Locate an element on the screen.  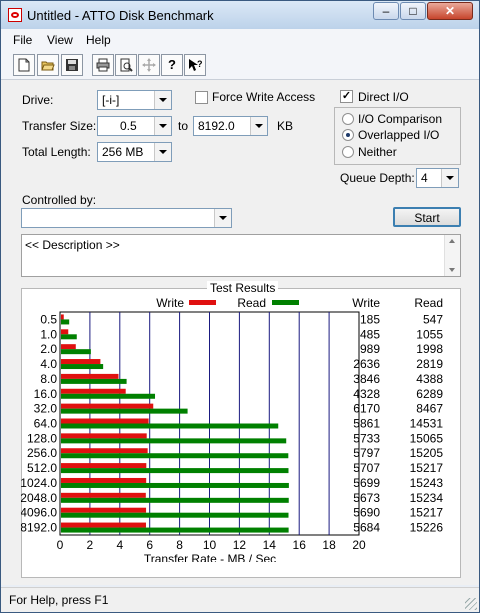
to-label: to is located at coordinates (183, 126).